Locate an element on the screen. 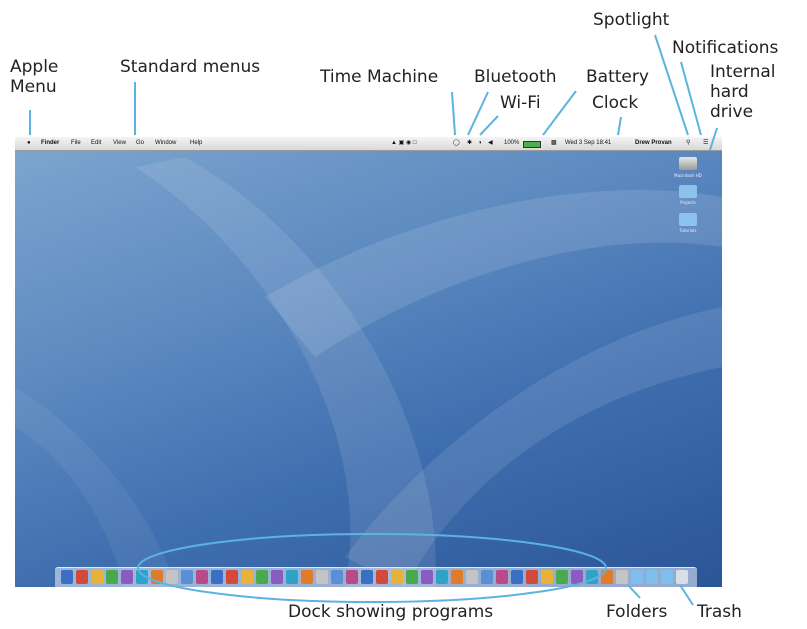 The width and height of the screenshot is (807, 629). dock is located at coordinates (376, 577).